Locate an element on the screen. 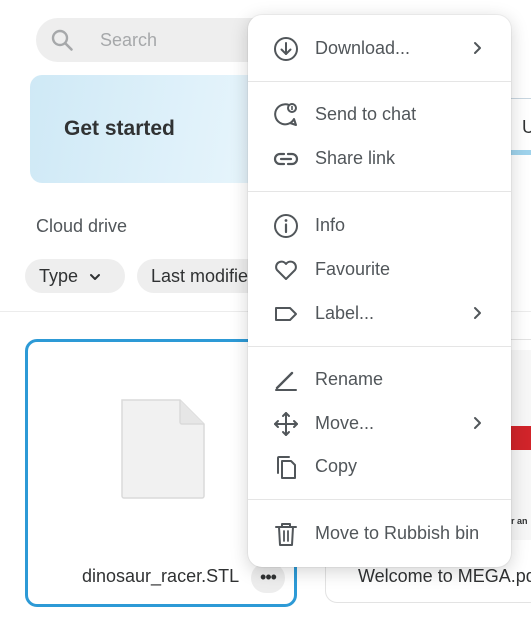 Image resolution: width=531 pixels, height=642 pixels. link-icon is located at coordinates (286, 159).